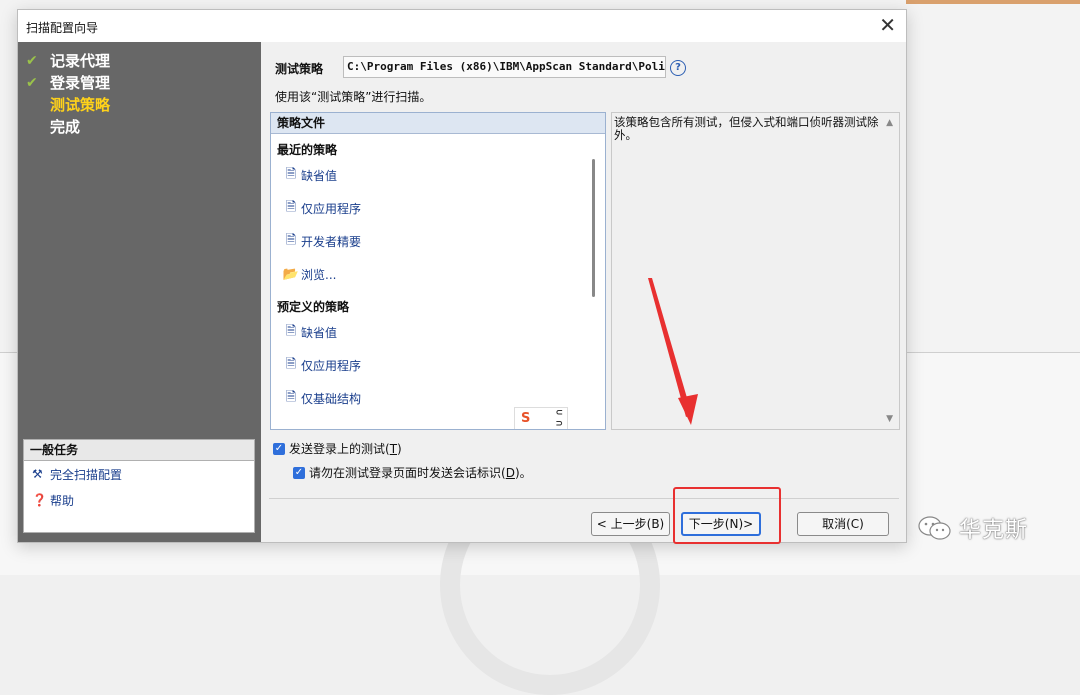 The image size is (1080, 695). I want to click on no-session-id-label: 请勿在测试登录页面时发送会话标识, so click(405, 473).